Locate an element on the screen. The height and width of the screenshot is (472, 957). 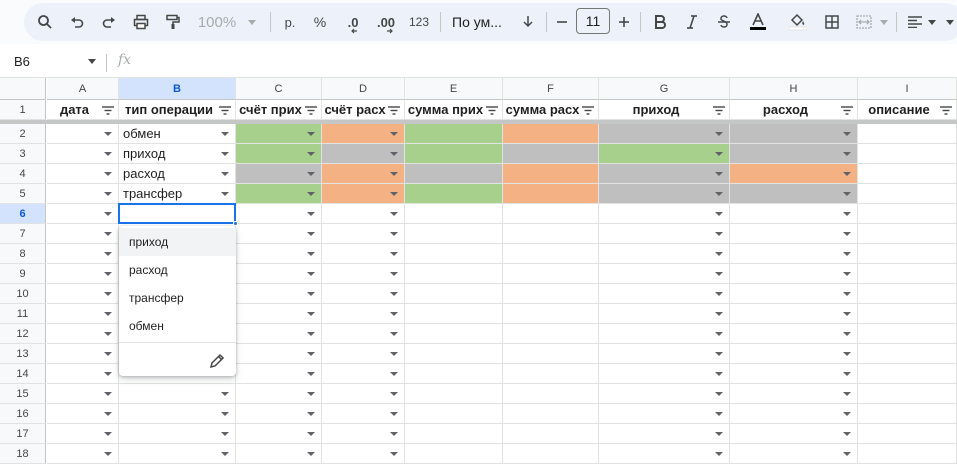
column-header-g: G is located at coordinates (664, 89).